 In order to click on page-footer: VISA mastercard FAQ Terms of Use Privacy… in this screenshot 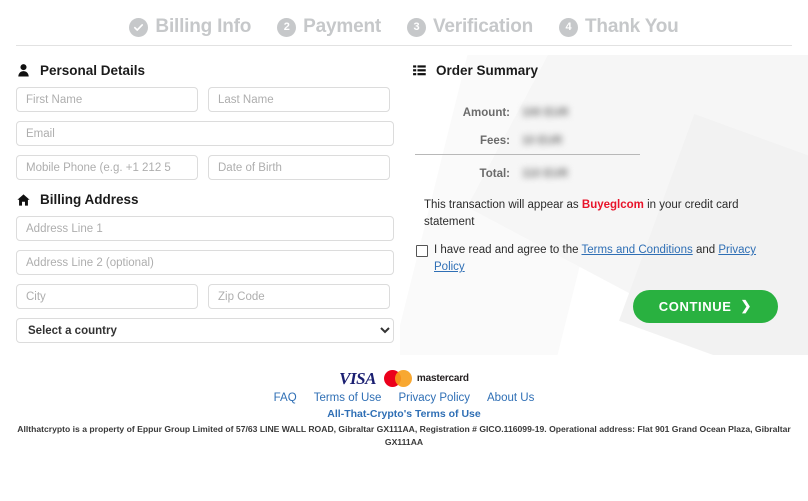, I will do `click(404, 395)`.